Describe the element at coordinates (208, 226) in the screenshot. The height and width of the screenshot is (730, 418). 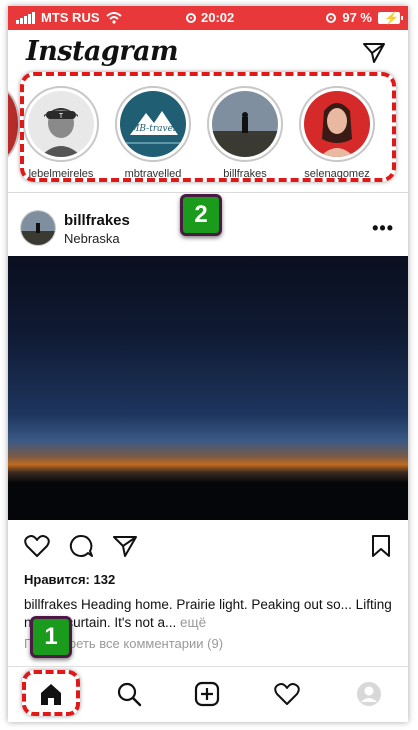
I see `post-header: billfrakes Nebraska •••` at that location.